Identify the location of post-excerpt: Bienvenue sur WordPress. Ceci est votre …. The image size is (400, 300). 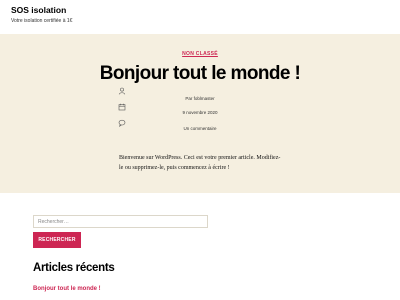
(200, 163).